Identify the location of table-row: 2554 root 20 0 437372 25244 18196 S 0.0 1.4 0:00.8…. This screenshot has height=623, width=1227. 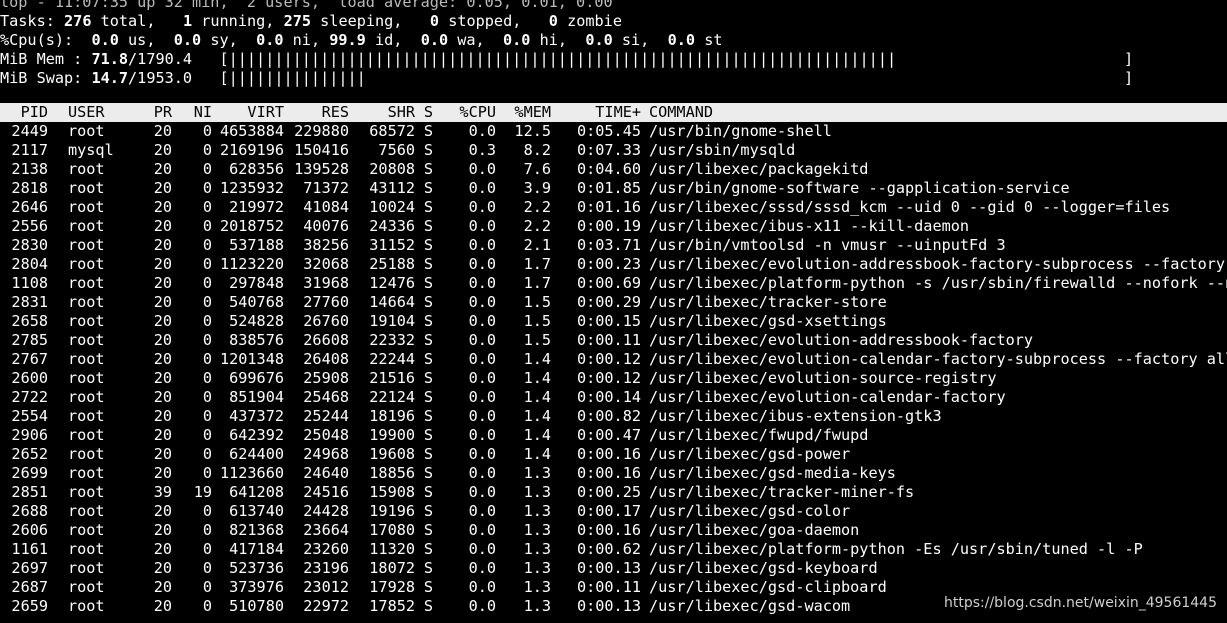
(613, 416).